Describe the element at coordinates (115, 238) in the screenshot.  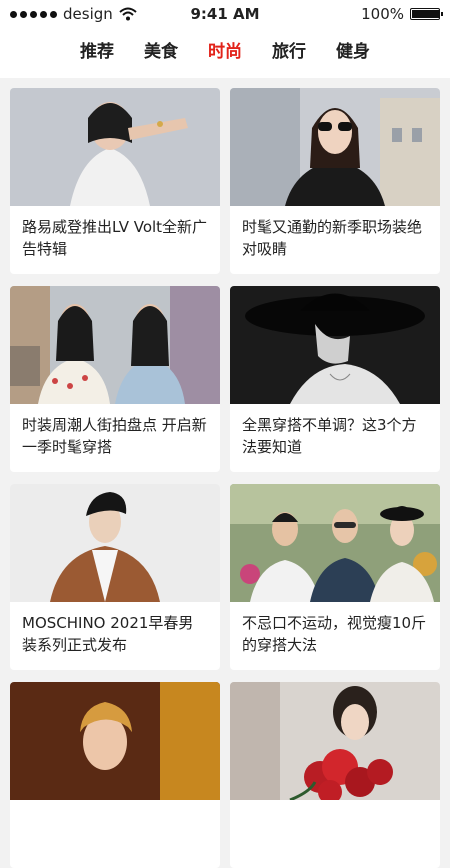
I see `article-title: 路易威登推出LV Volt全新广告特辑` at that location.